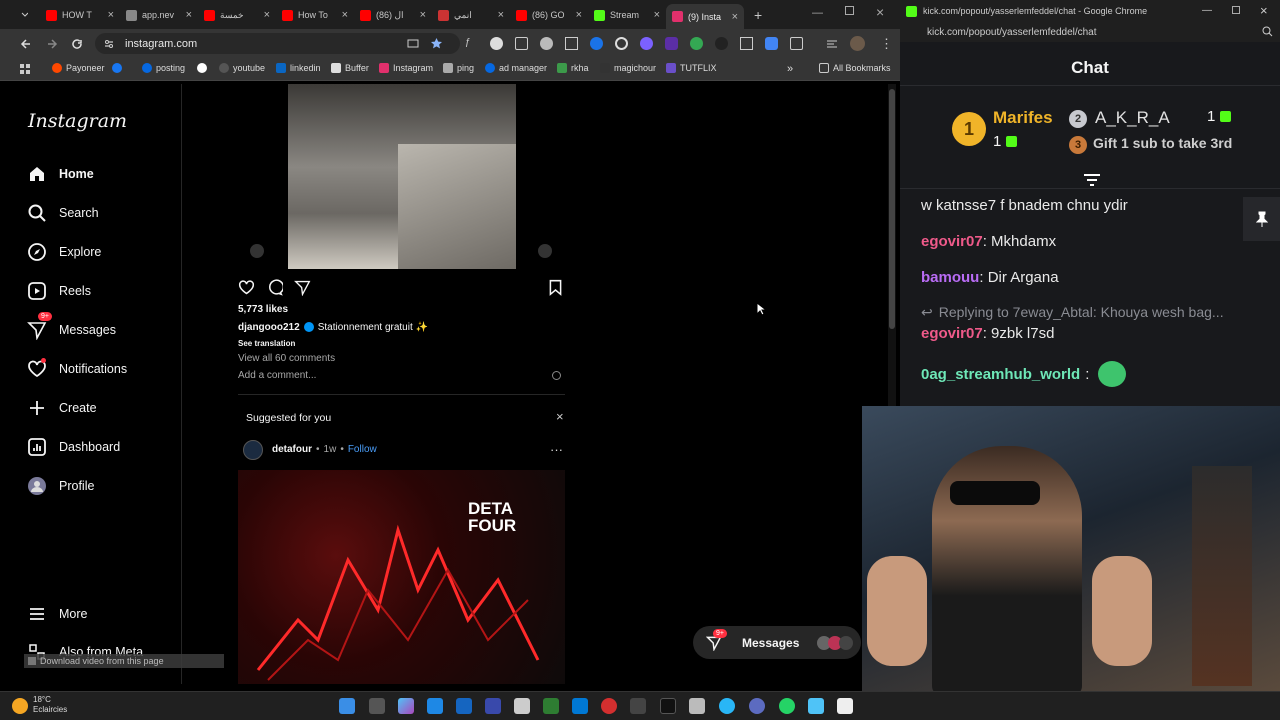  I want to click on whatsapp-icon, so click(787, 706).